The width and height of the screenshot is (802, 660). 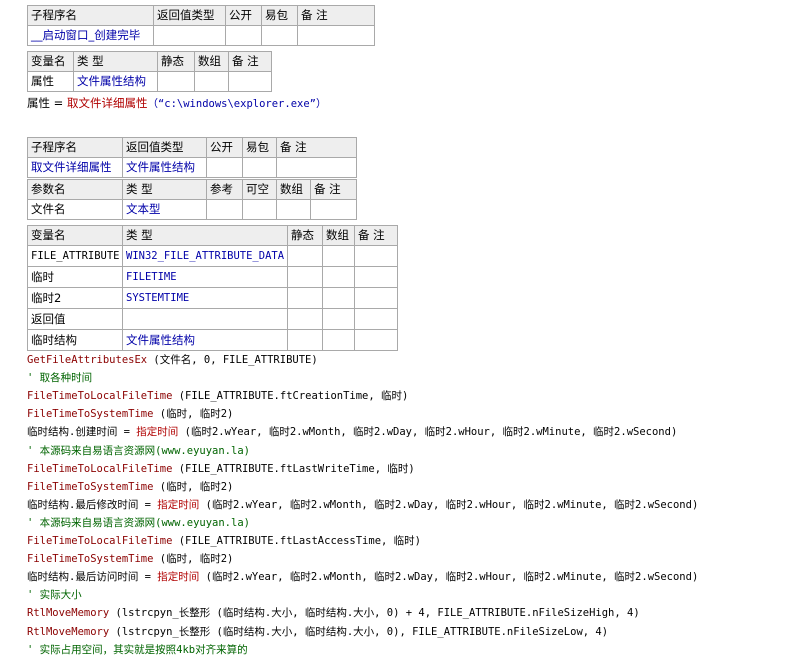 What do you see at coordinates (205, 298) in the screenshot?
I see `var-type-cell: SYSTEMTIME` at bounding box center [205, 298].